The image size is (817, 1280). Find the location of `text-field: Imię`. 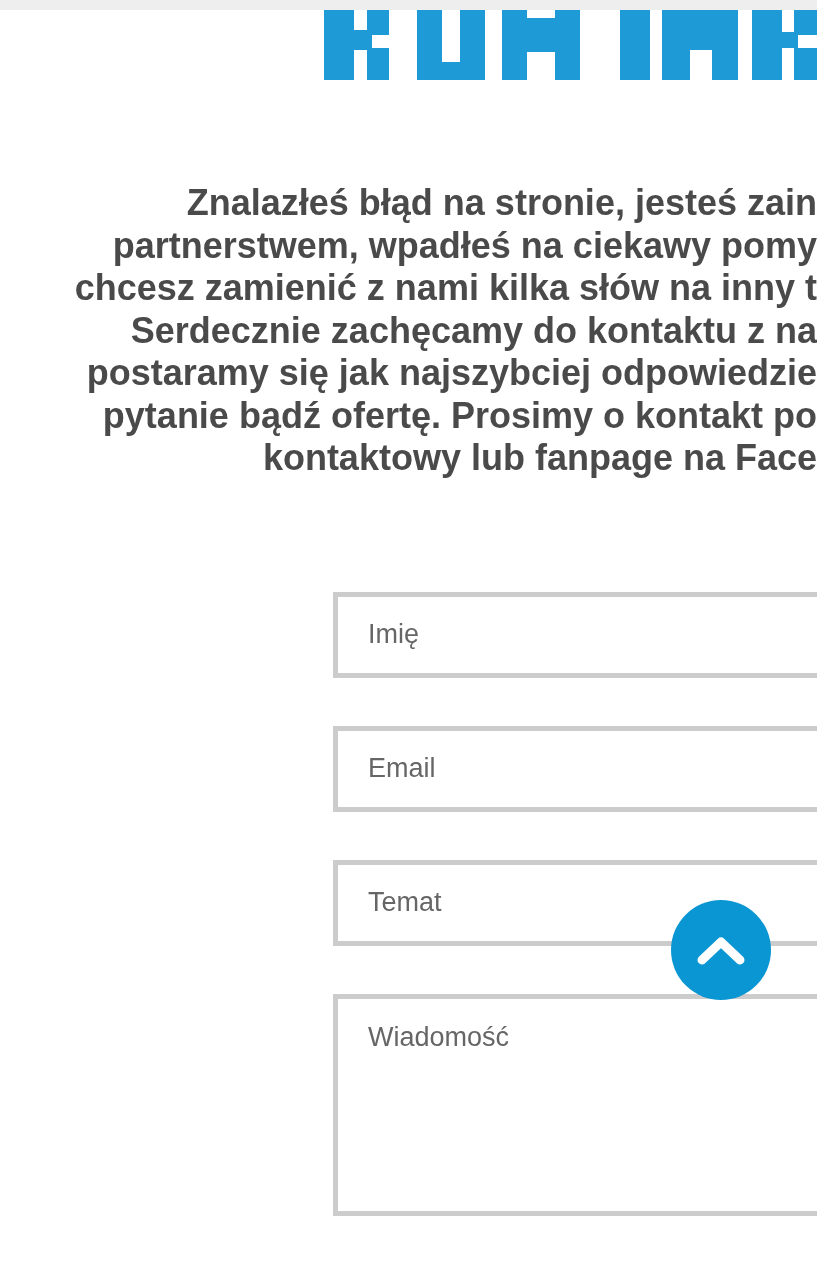

text-field: Imię is located at coordinates (575, 634).